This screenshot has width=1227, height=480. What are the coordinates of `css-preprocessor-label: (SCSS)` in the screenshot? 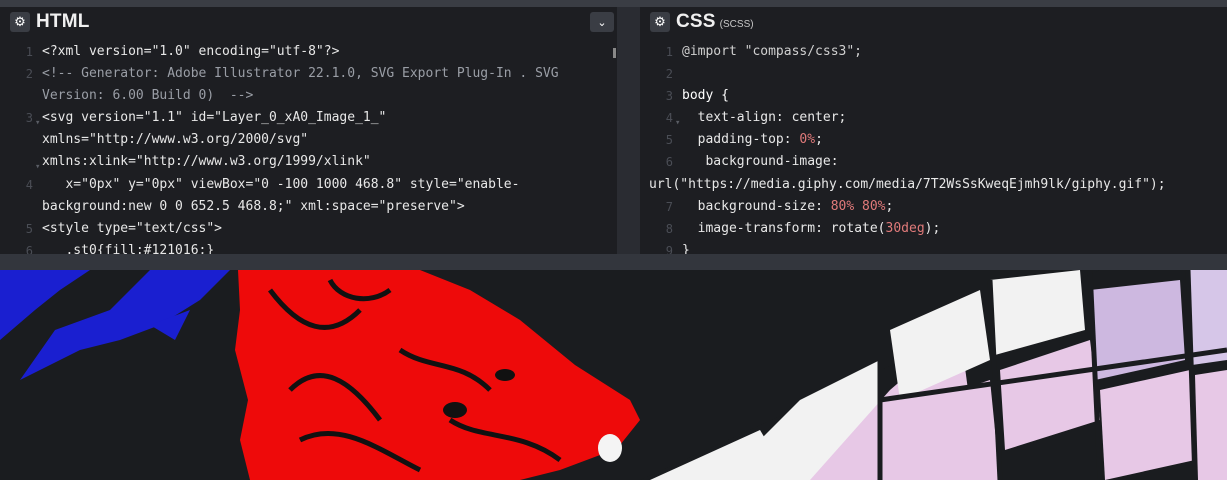 It's located at (736, 24).